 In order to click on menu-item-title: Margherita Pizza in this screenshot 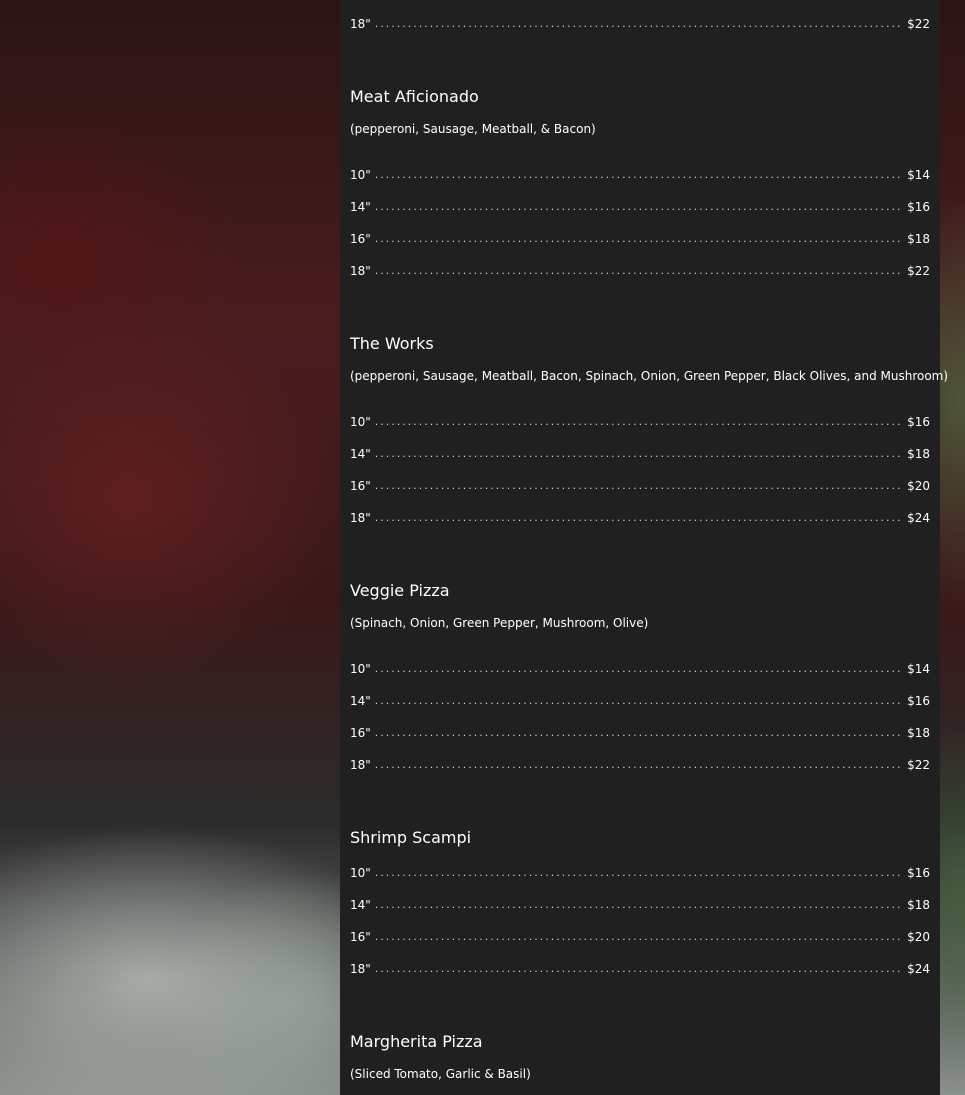, I will do `click(416, 1041)`.